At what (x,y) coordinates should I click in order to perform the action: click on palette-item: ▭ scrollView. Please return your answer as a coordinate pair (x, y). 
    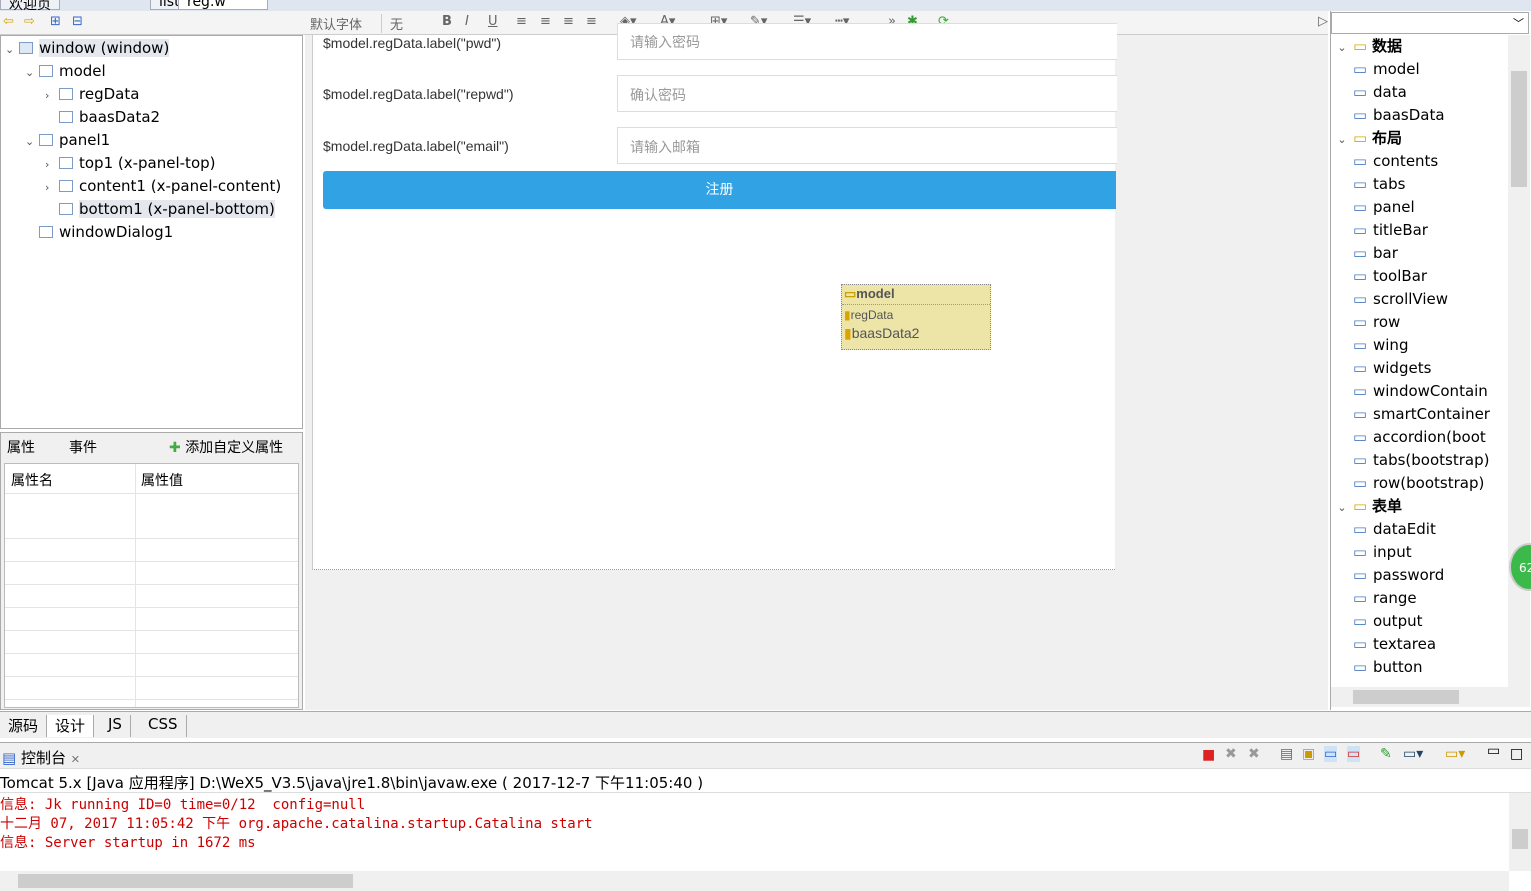
    Looking at the image, I should click on (1389, 299).